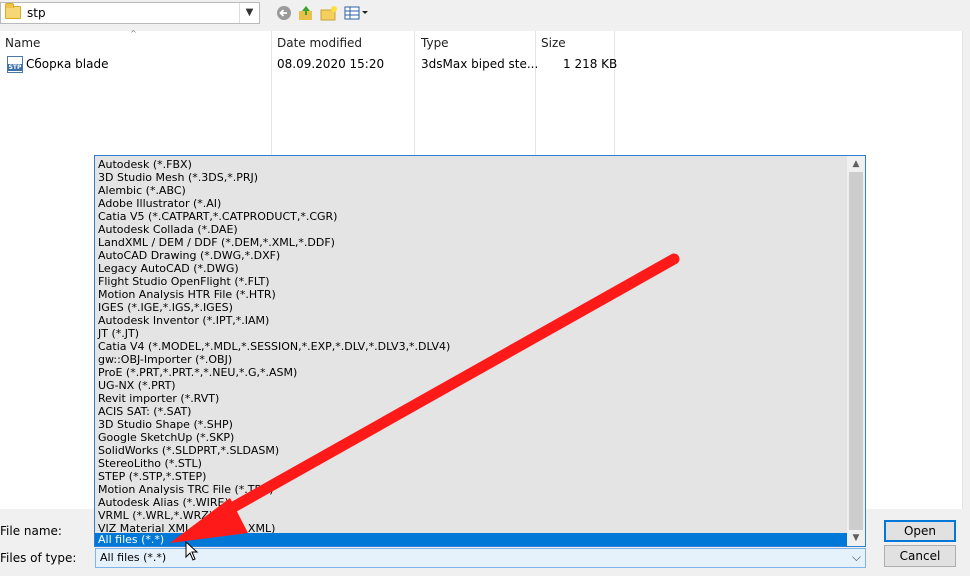  Describe the element at coordinates (165, 359) in the screenshot. I see `dropdown-item: gw::OBJ-Importer (*.OBJ)` at that location.